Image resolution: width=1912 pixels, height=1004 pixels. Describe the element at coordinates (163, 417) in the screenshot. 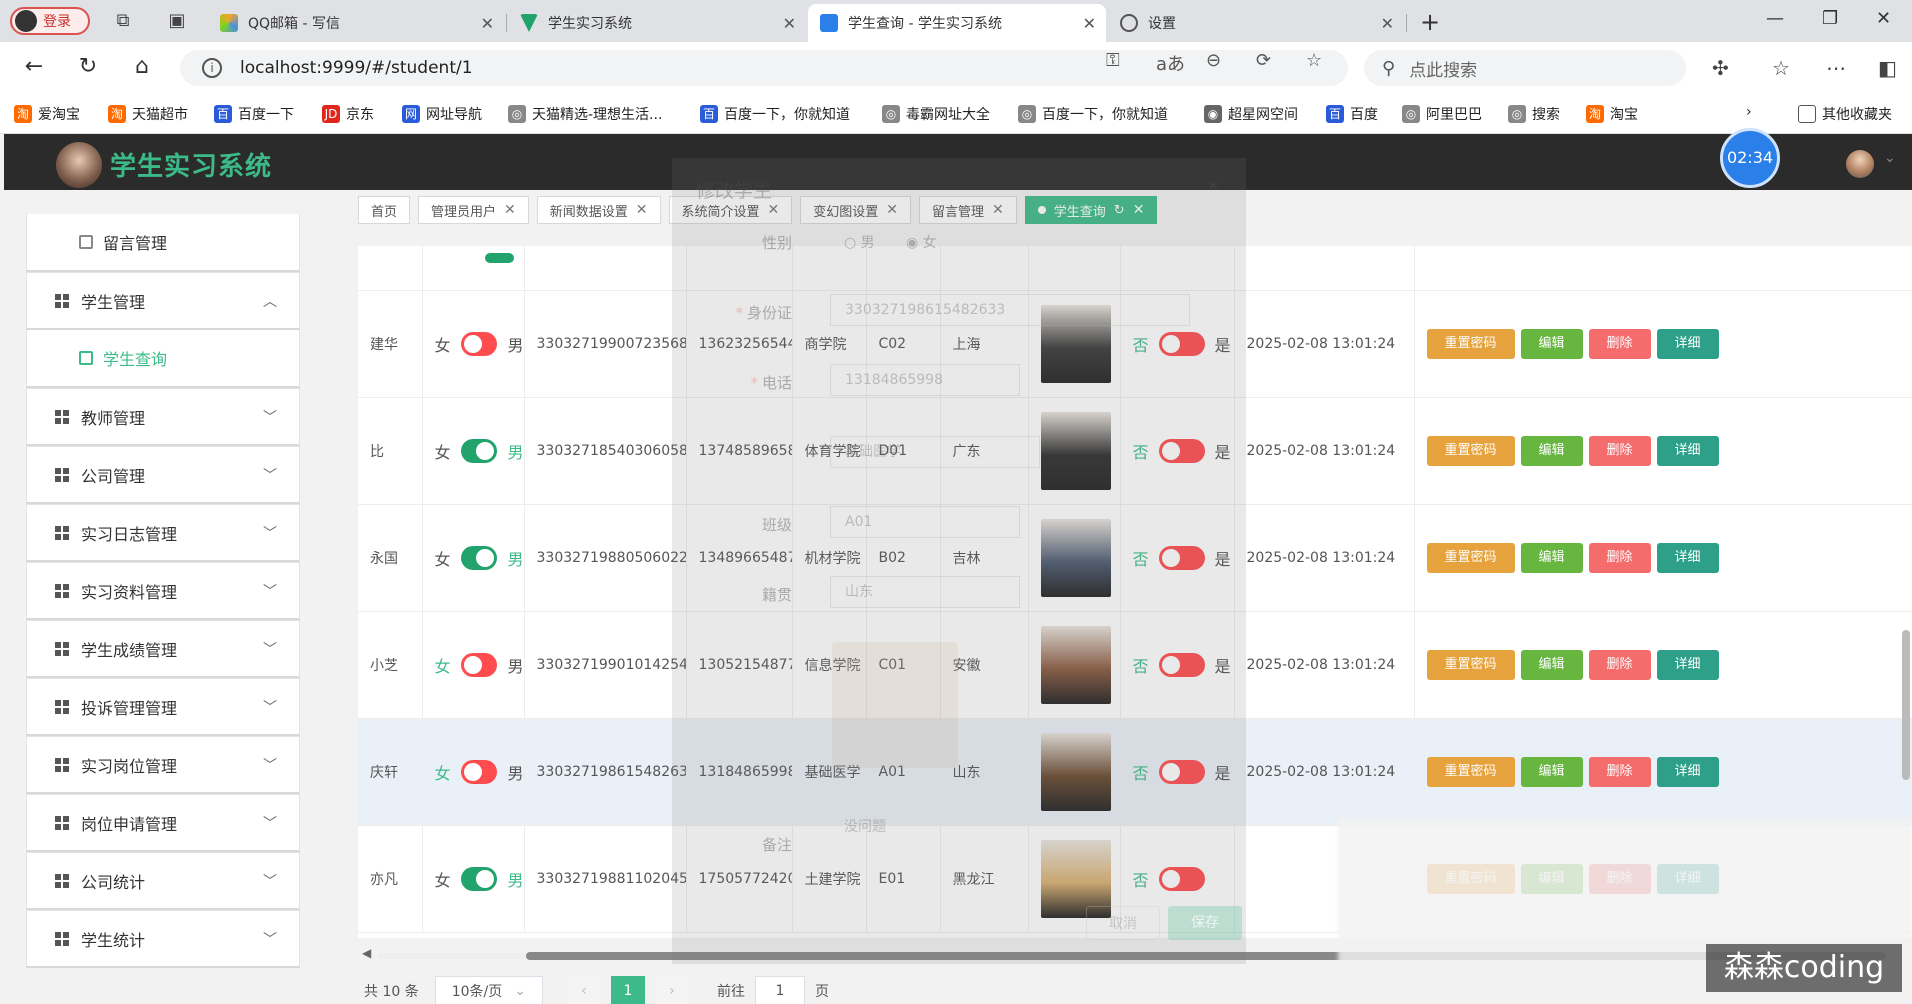

I see `sidebar-item-teacher: 教师管理 ﹀` at that location.